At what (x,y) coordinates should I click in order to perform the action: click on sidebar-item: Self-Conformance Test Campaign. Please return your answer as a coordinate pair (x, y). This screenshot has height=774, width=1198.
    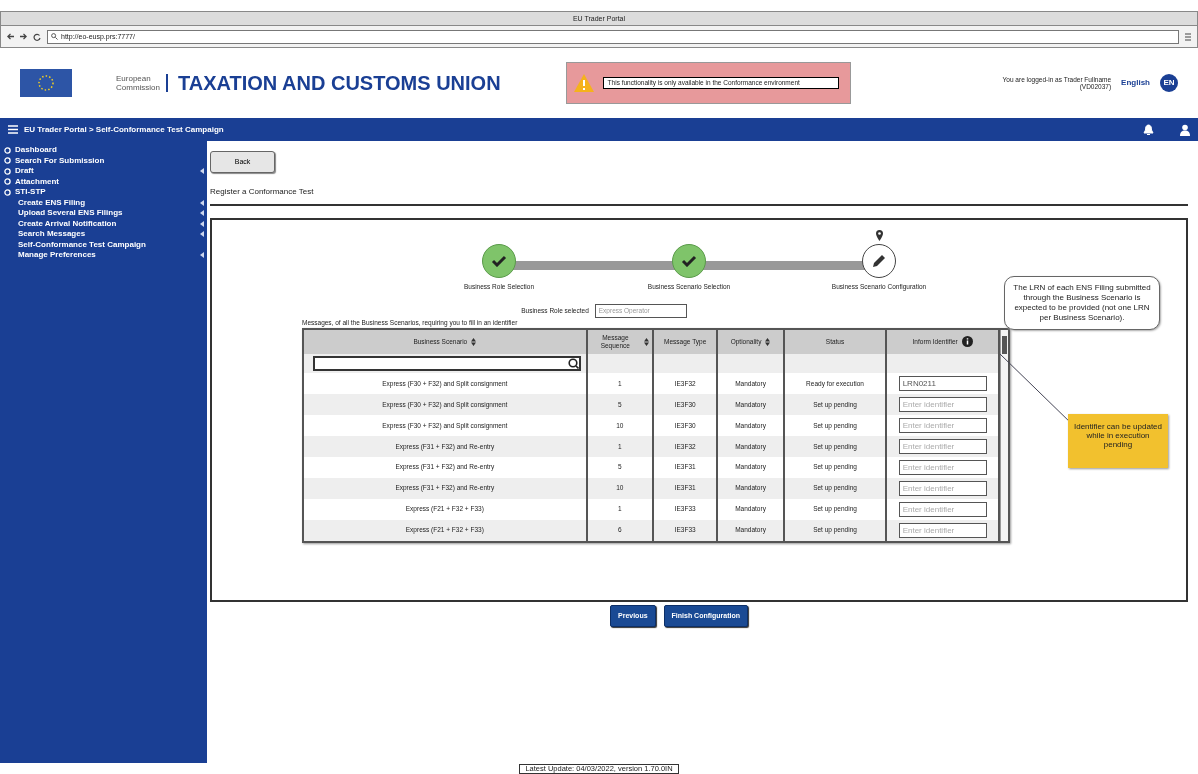
    Looking at the image, I should click on (105, 244).